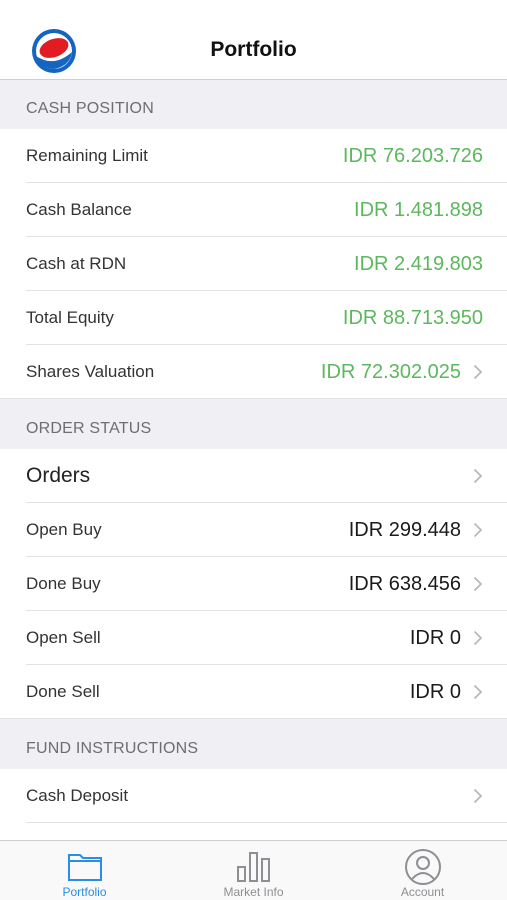 This screenshot has width=507, height=900. Describe the element at coordinates (404, 583) in the screenshot. I see `row-value: IDR 638.456` at that location.